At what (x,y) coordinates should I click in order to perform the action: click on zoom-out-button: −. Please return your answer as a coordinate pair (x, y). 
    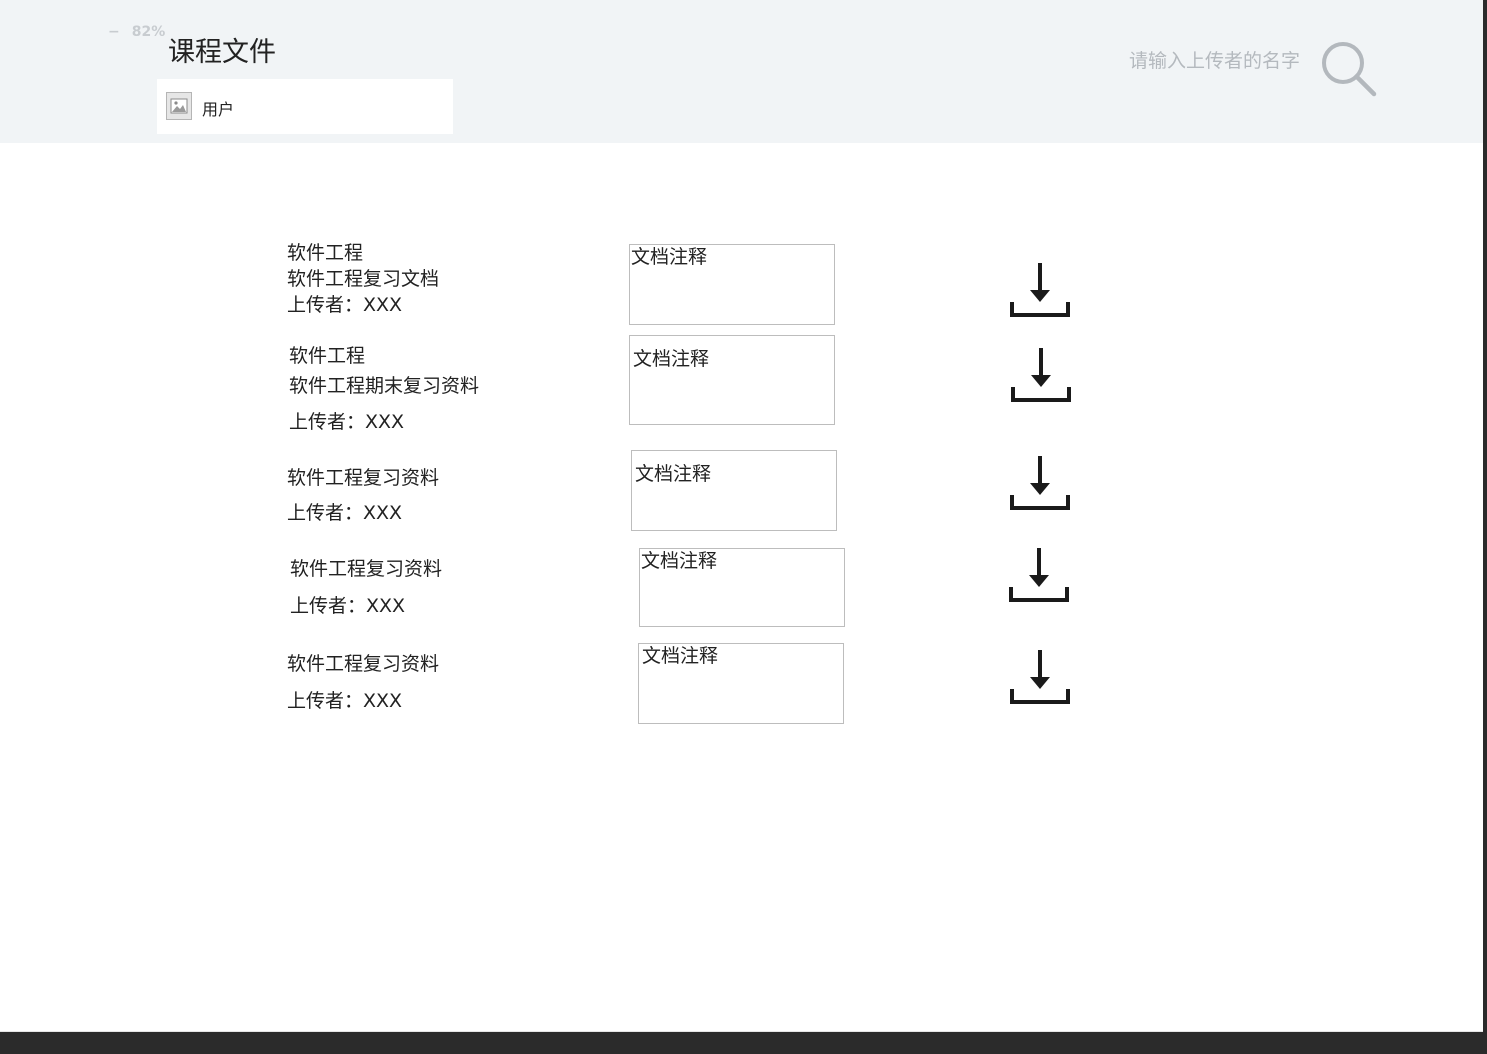
    Looking at the image, I should click on (114, 32).